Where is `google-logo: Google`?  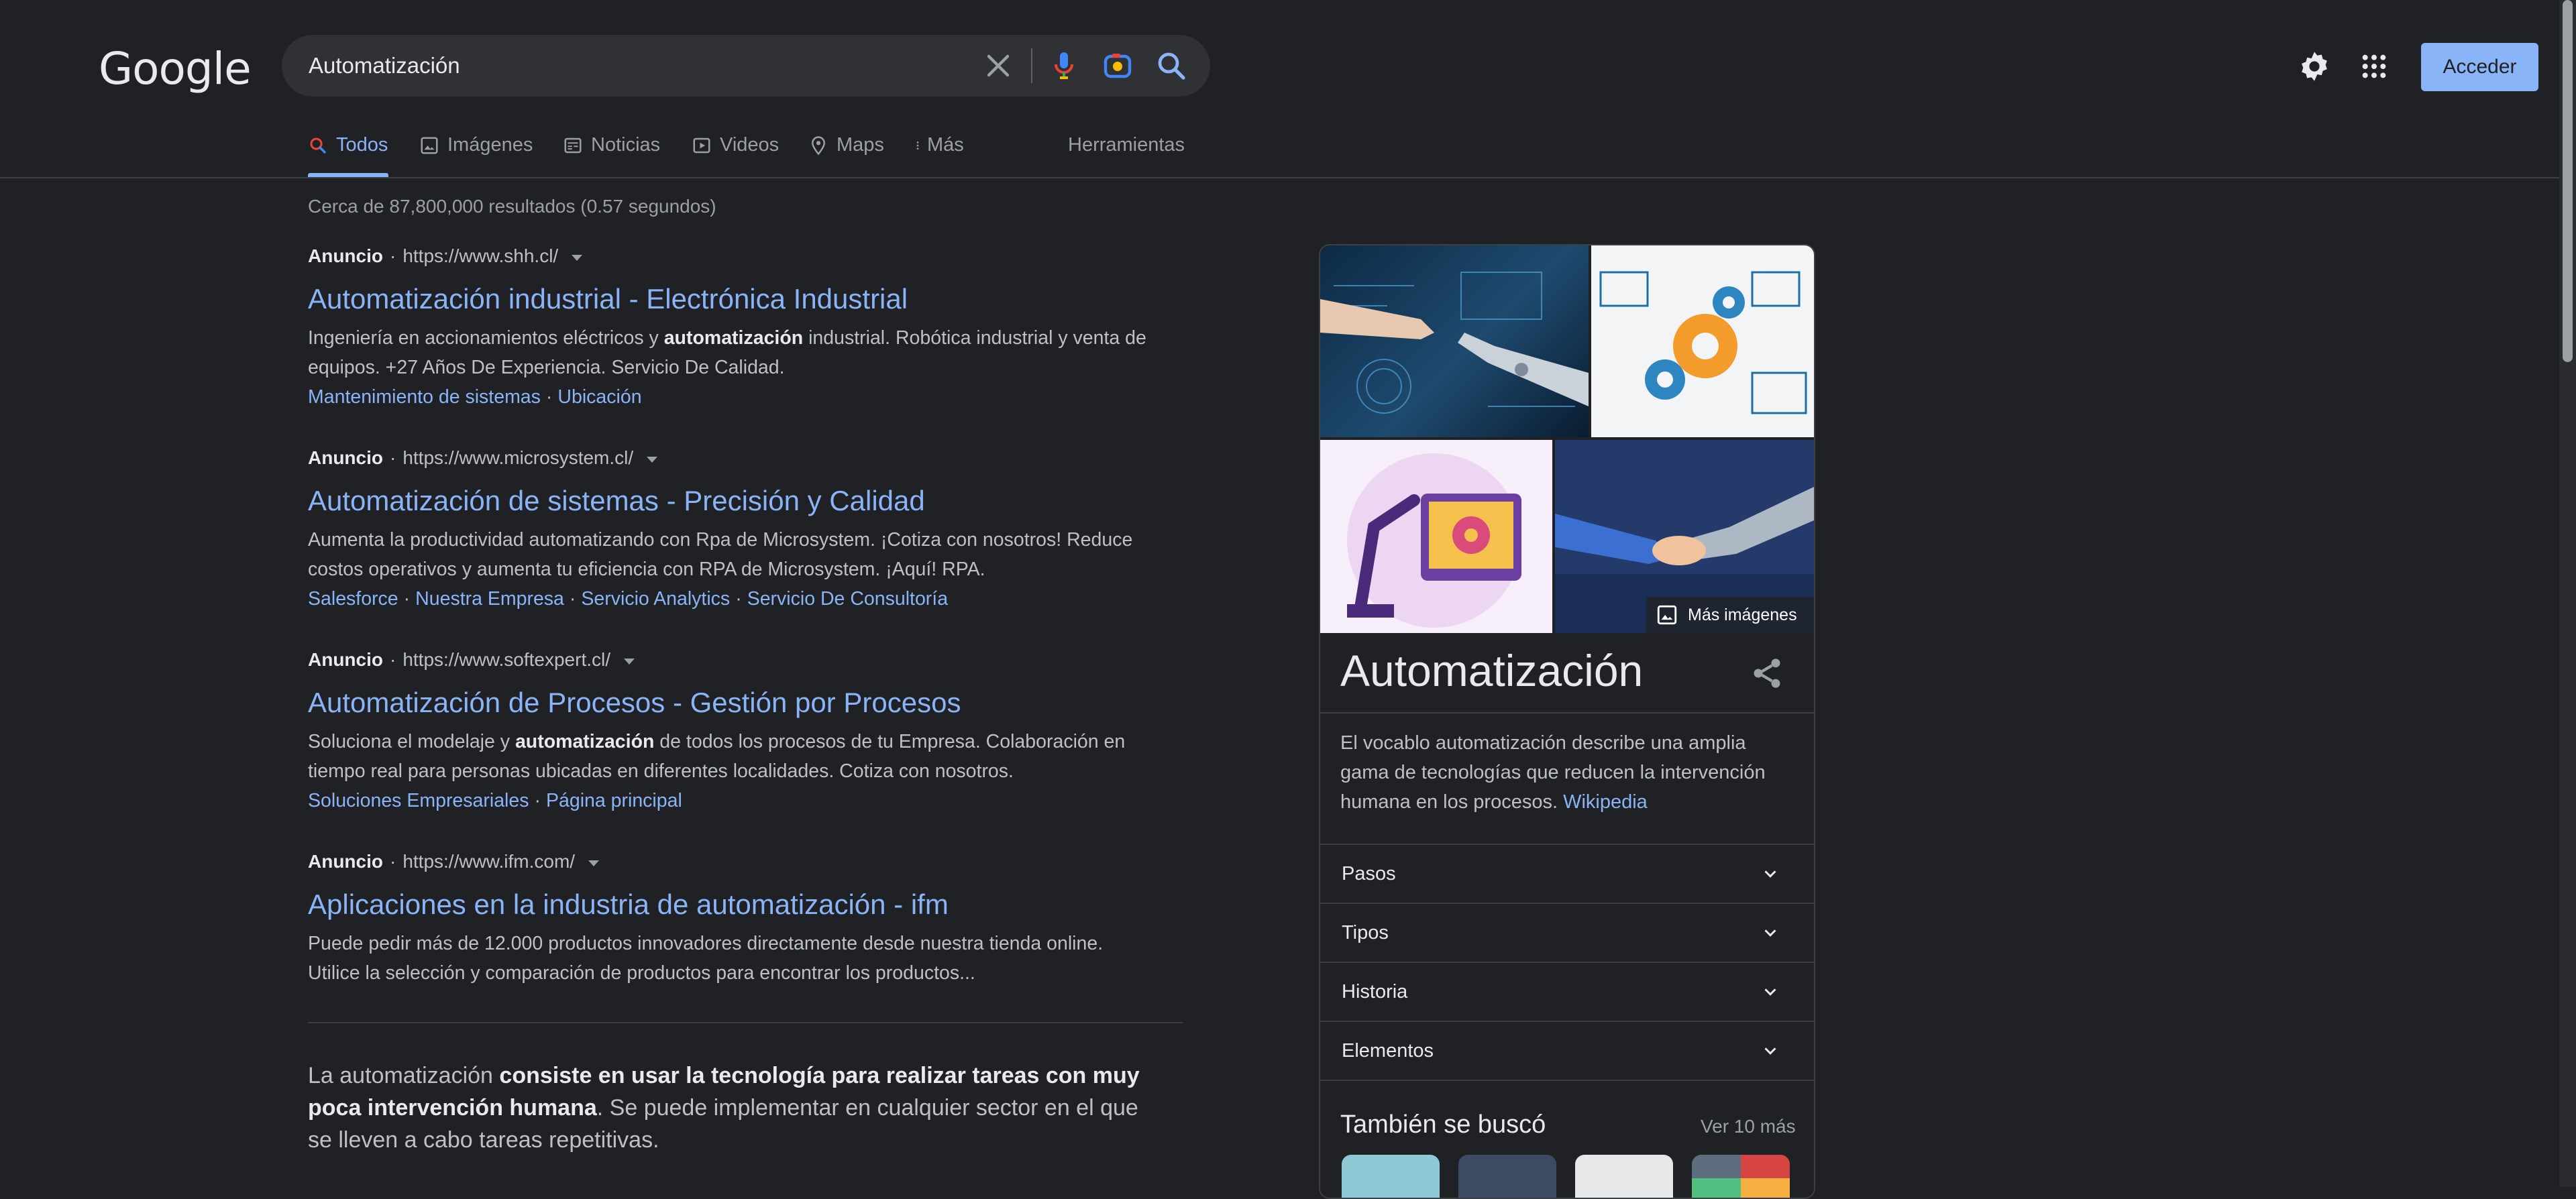
google-logo: Google is located at coordinates (175, 69).